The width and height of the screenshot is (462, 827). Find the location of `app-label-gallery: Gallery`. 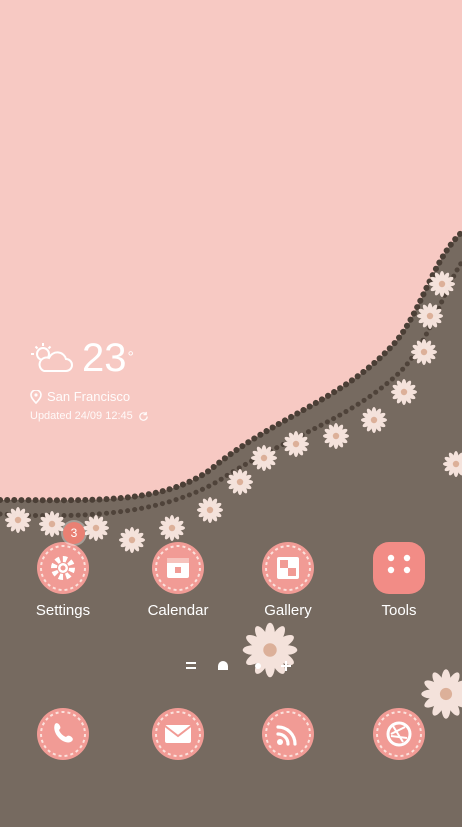

app-label-gallery: Gallery is located at coordinates (288, 610).